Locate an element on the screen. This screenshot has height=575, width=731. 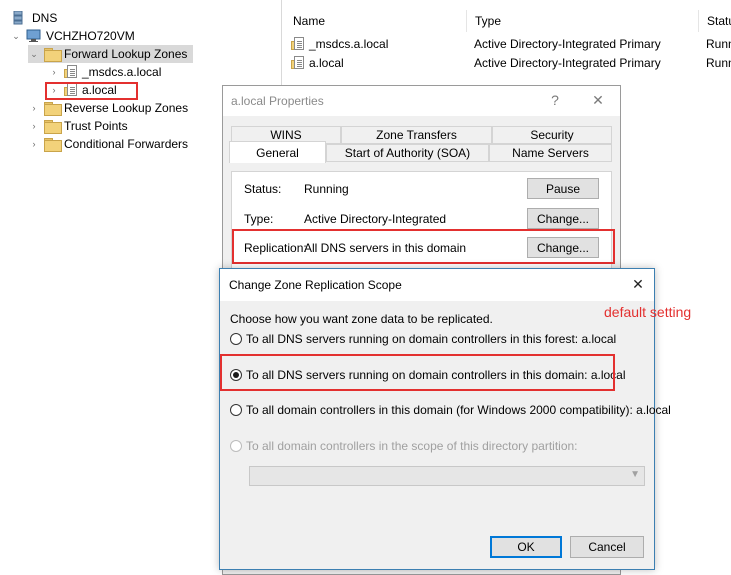
dns-icon is located at coordinates (20, 17).